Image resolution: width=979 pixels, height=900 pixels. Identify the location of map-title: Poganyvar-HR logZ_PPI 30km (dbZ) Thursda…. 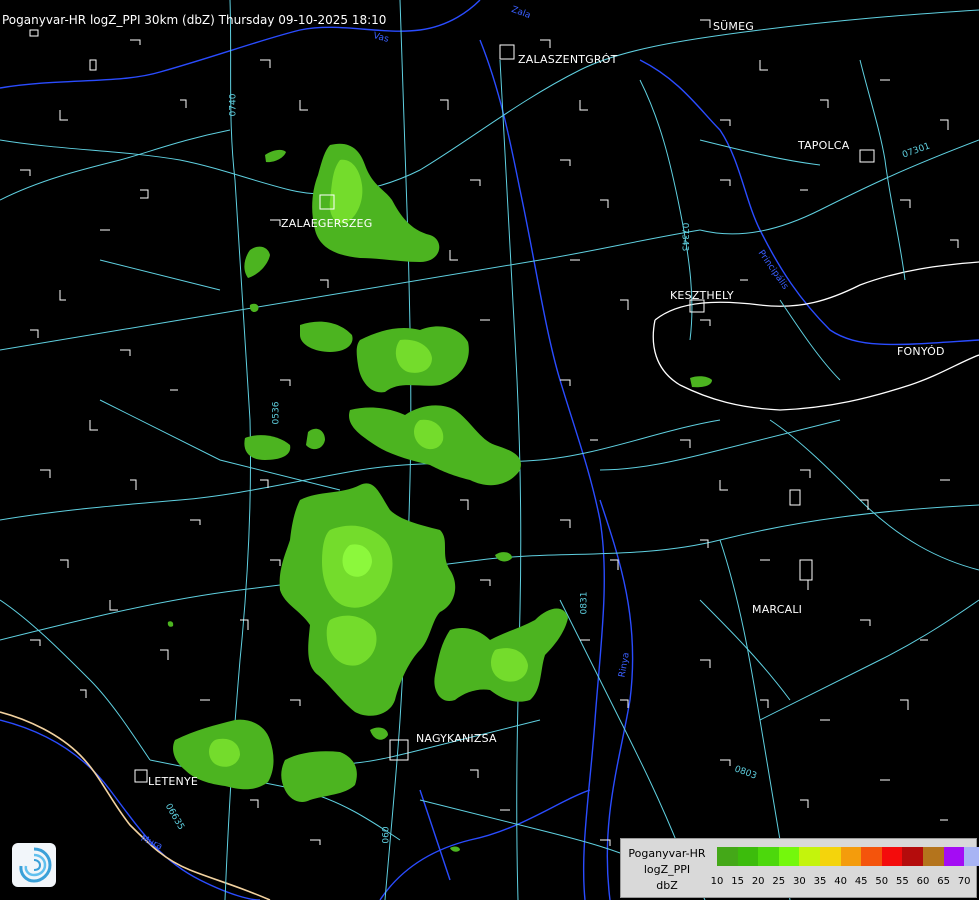
(194, 20).